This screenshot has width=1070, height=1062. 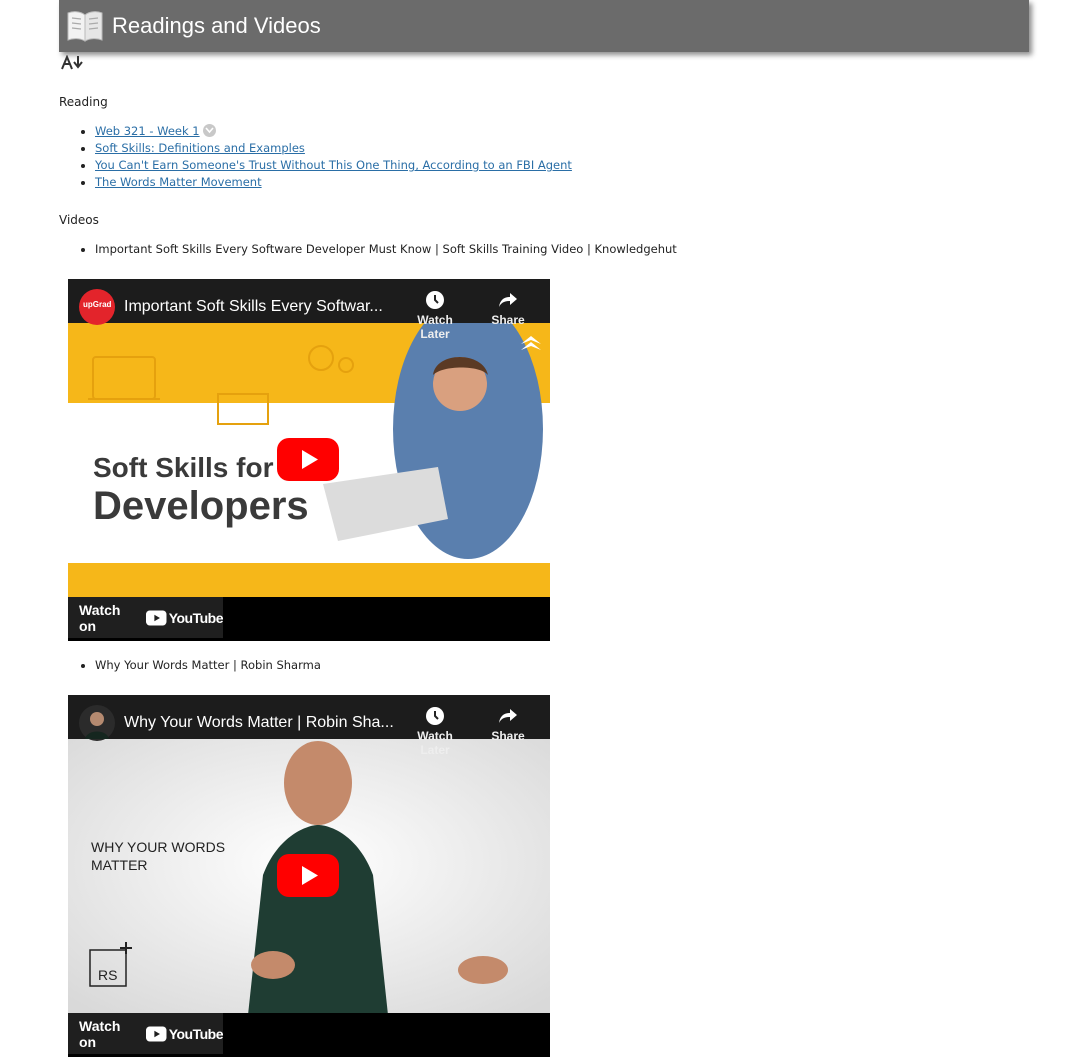 I want to click on open-book-icon, so click(x=85, y=26).